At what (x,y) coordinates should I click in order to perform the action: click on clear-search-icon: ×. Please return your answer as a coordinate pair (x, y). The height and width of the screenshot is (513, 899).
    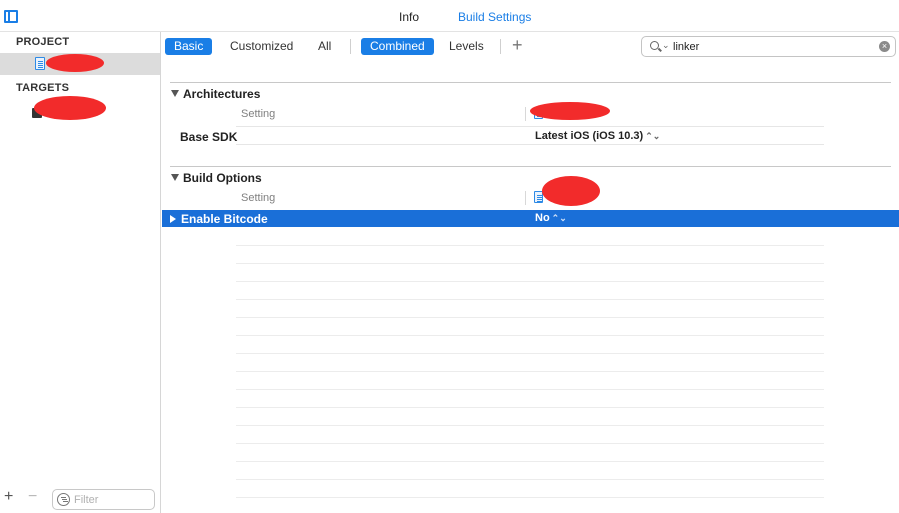
    Looking at the image, I should click on (884, 46).